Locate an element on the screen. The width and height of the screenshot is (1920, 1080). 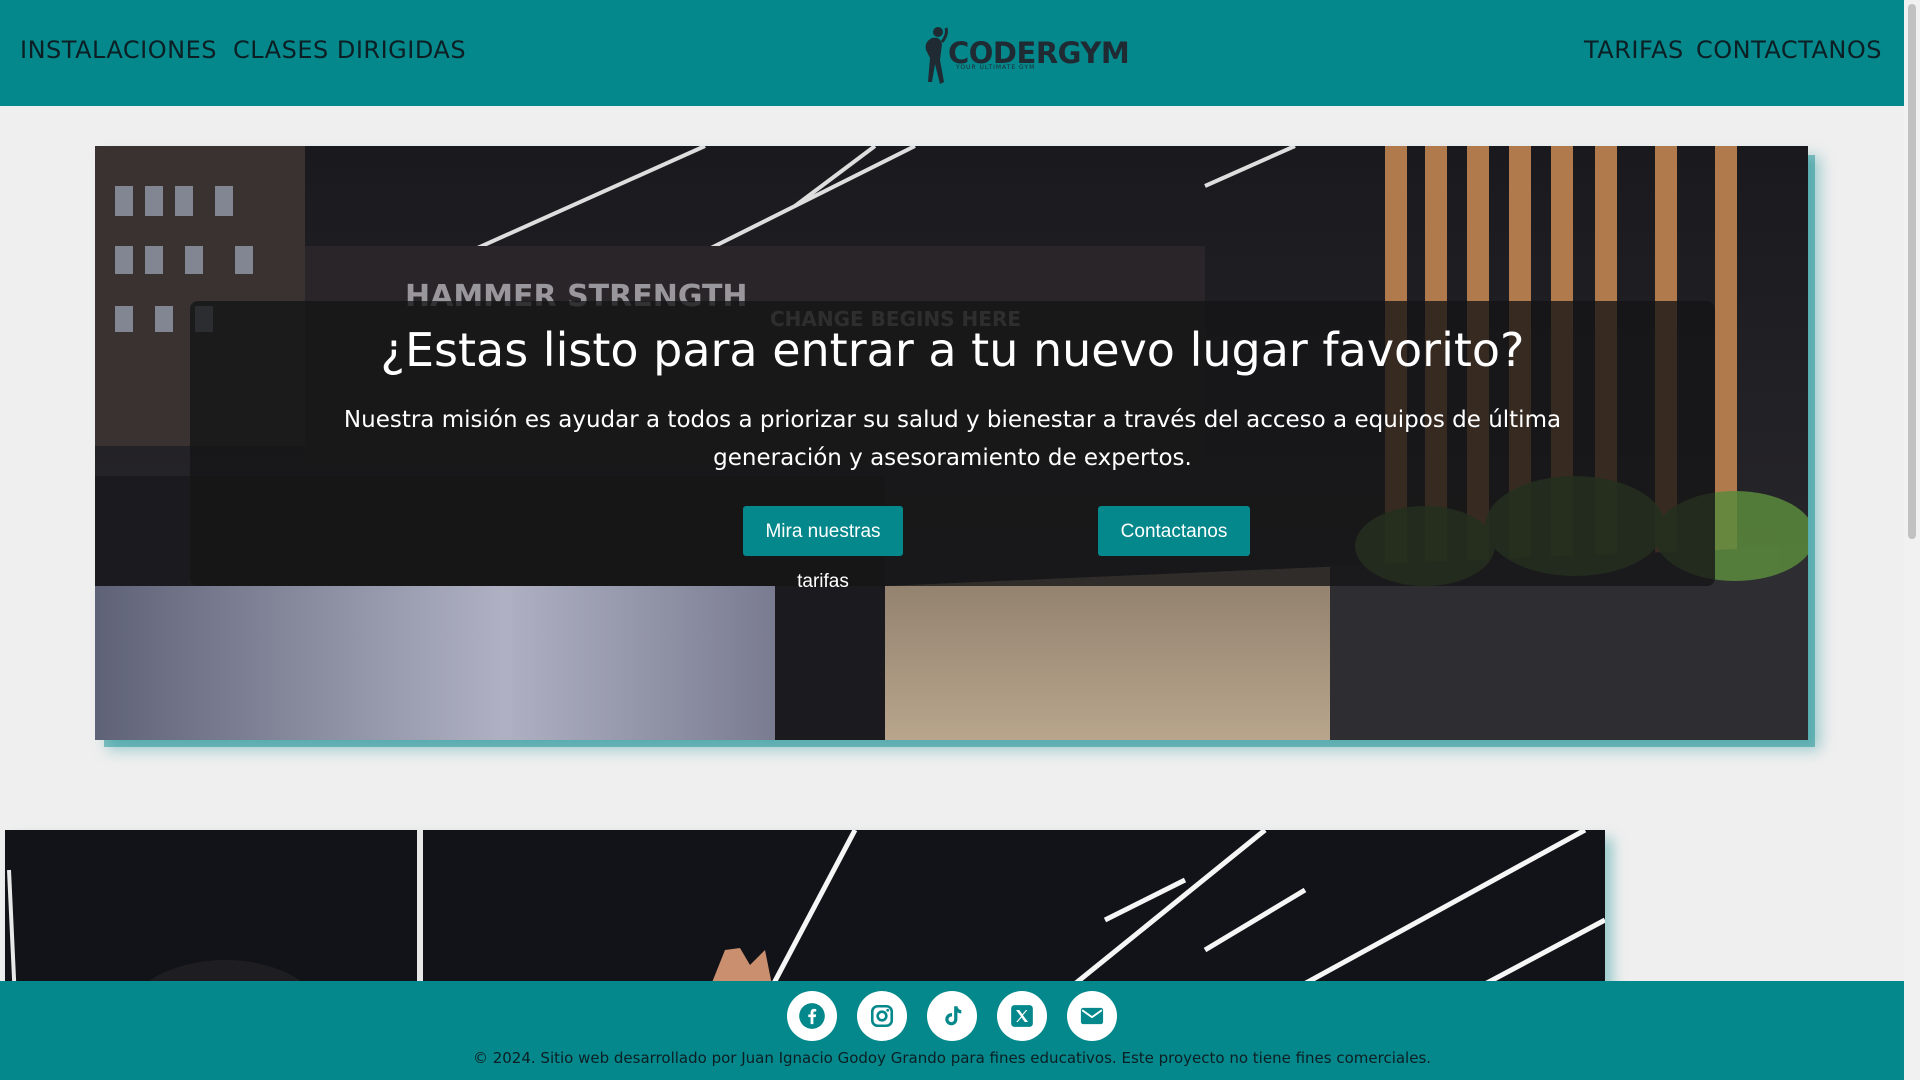
tiktok-icon is located at coordinates (953, 1016).